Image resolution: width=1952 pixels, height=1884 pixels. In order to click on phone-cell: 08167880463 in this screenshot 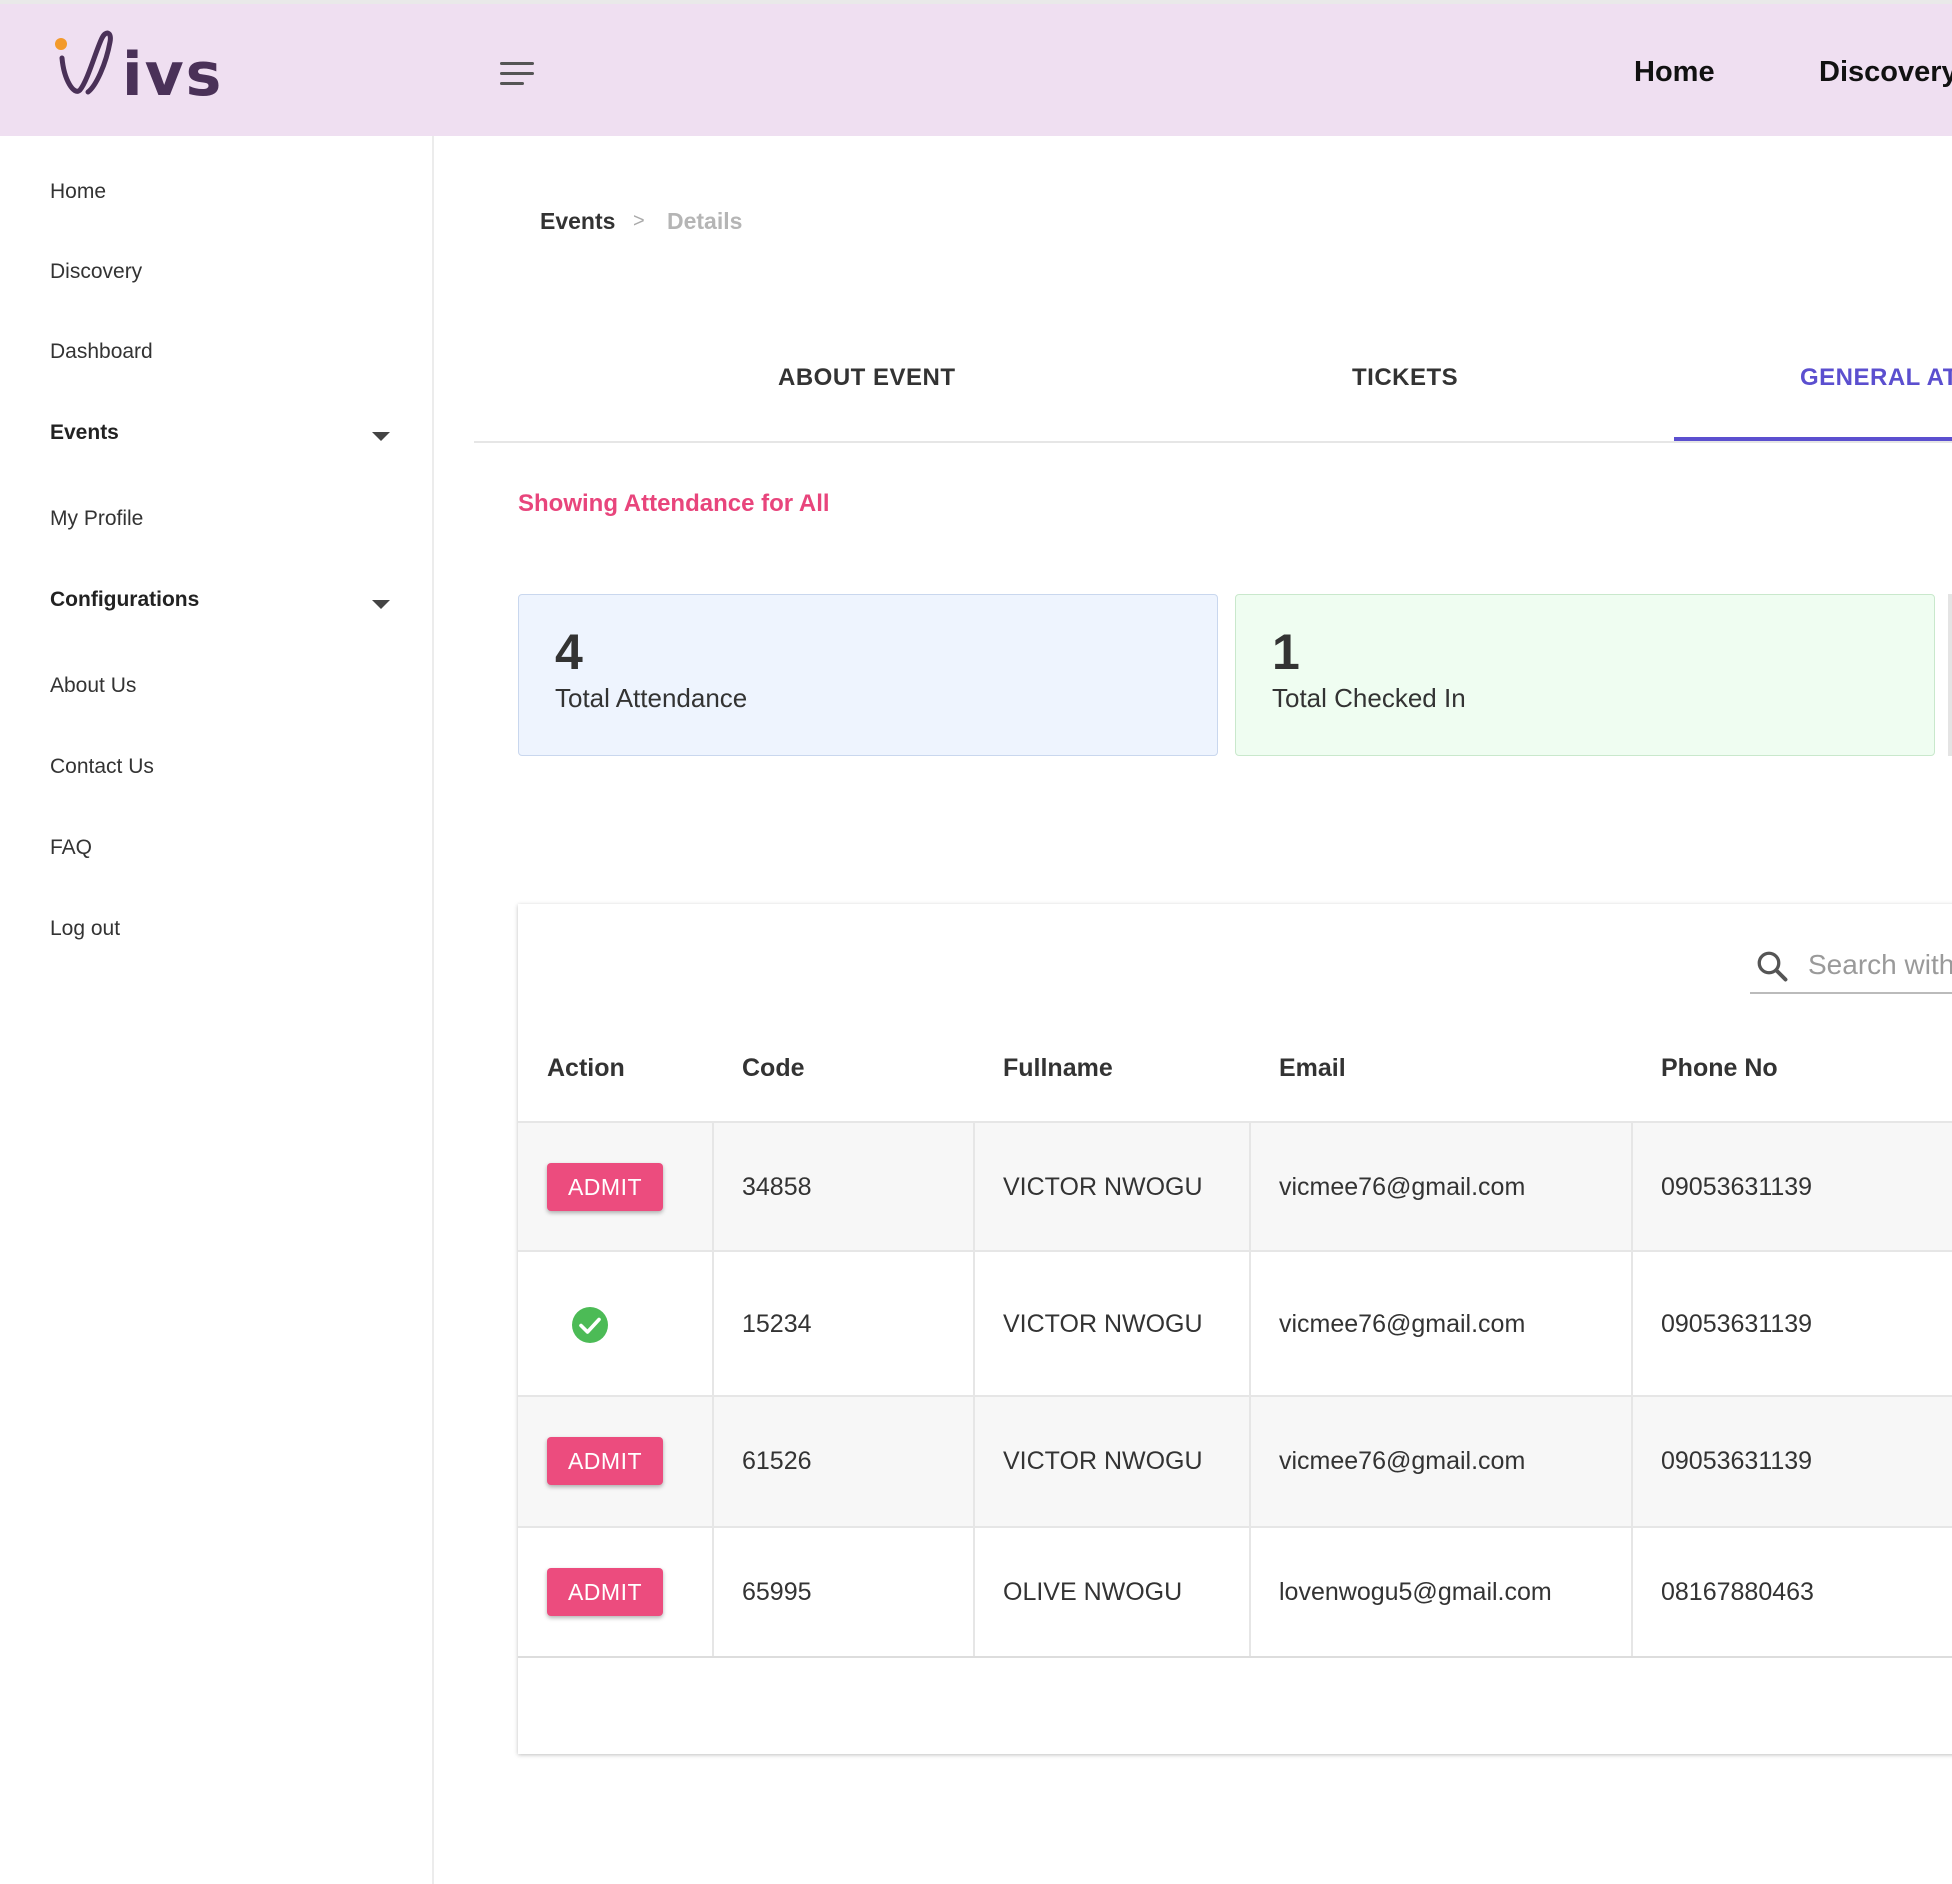, I will do `click(1737, 1592)`.